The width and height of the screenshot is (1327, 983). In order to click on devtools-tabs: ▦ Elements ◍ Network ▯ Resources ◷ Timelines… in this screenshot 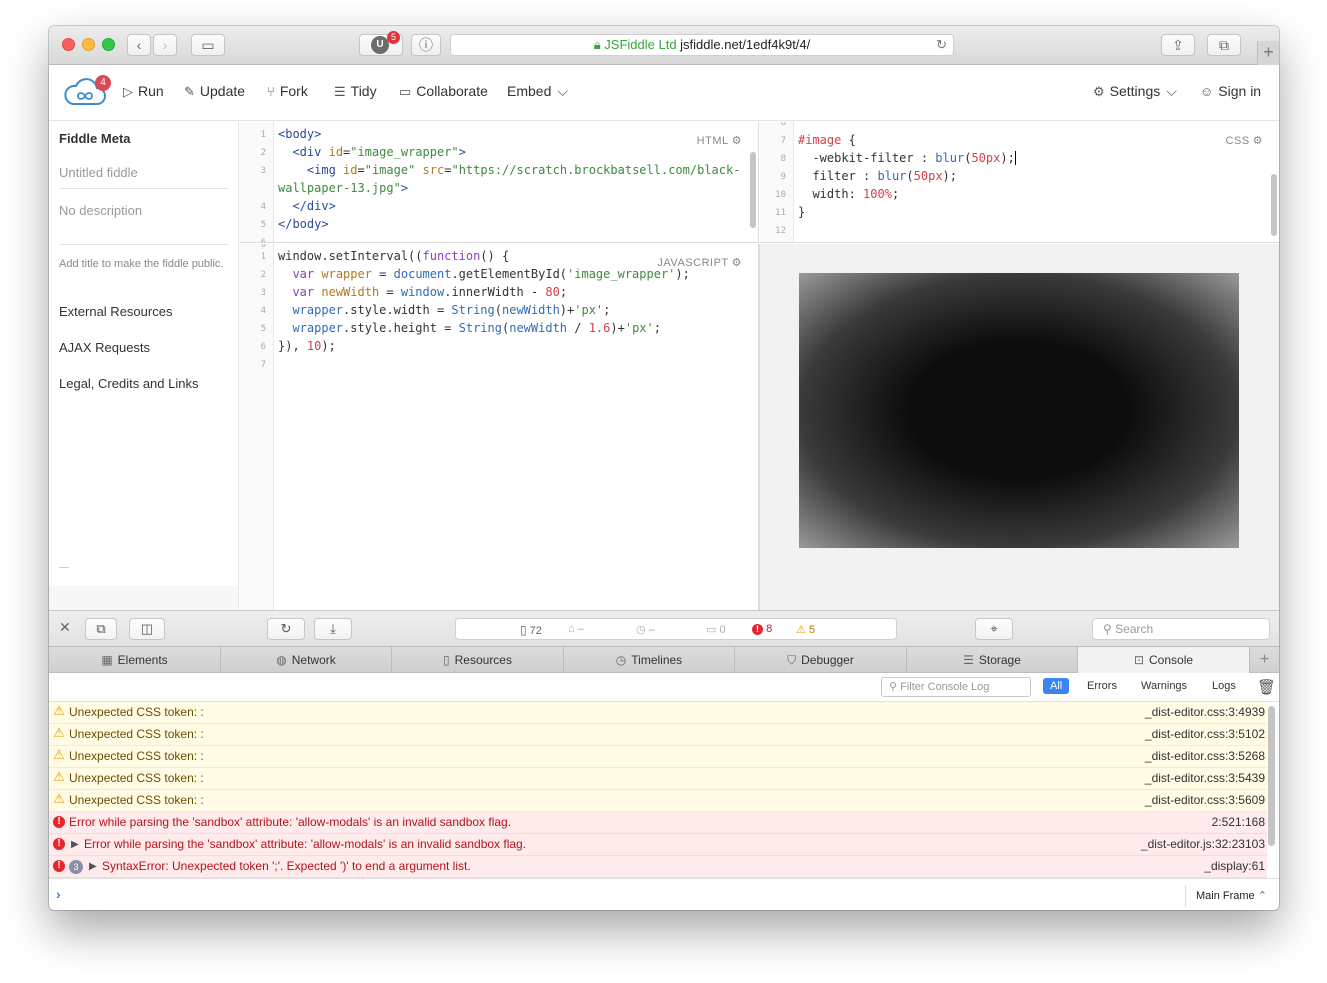, I will do `click(664, 659)`.